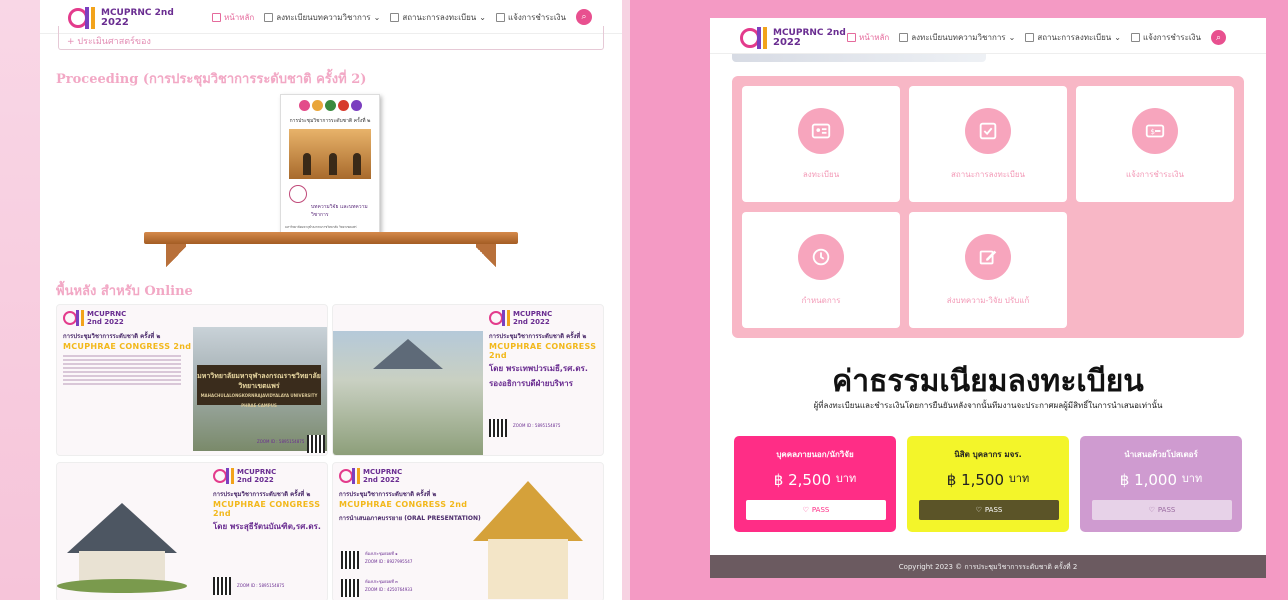 The height and width of the screenshot is (600, 1288). Describe the element at coordinates (122, 548) in the screenshot. I see `temple-building-photo` at that location.